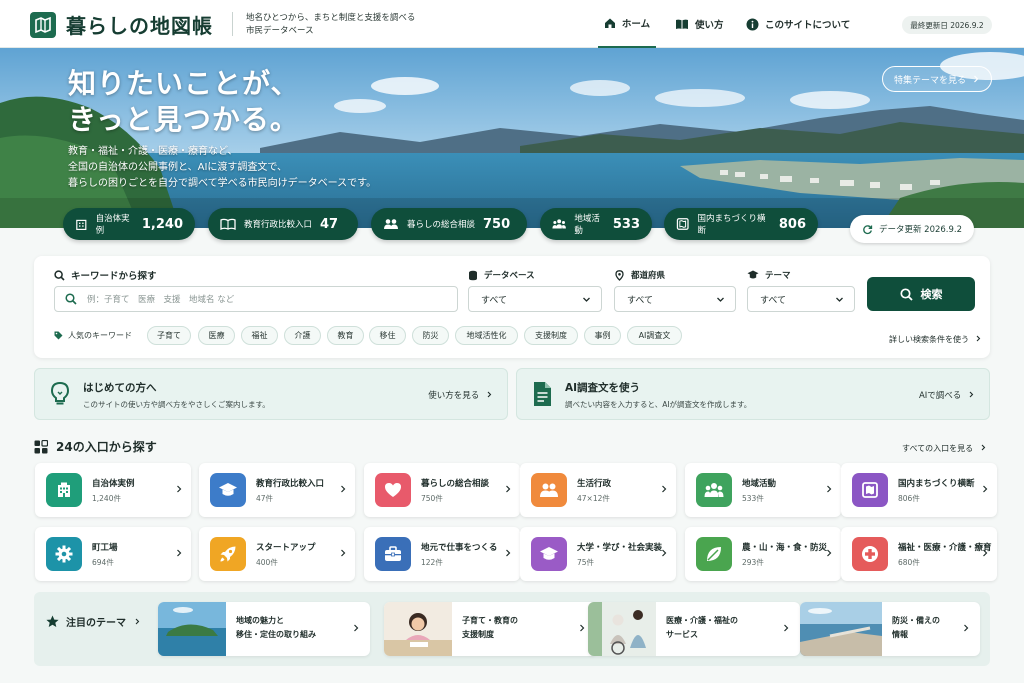 This screenshot has height=683, width=1024. What do you see at coordinates (619, 275) in the screenshot?
I see `map-pin-icon` at bounding box center [619, 275].